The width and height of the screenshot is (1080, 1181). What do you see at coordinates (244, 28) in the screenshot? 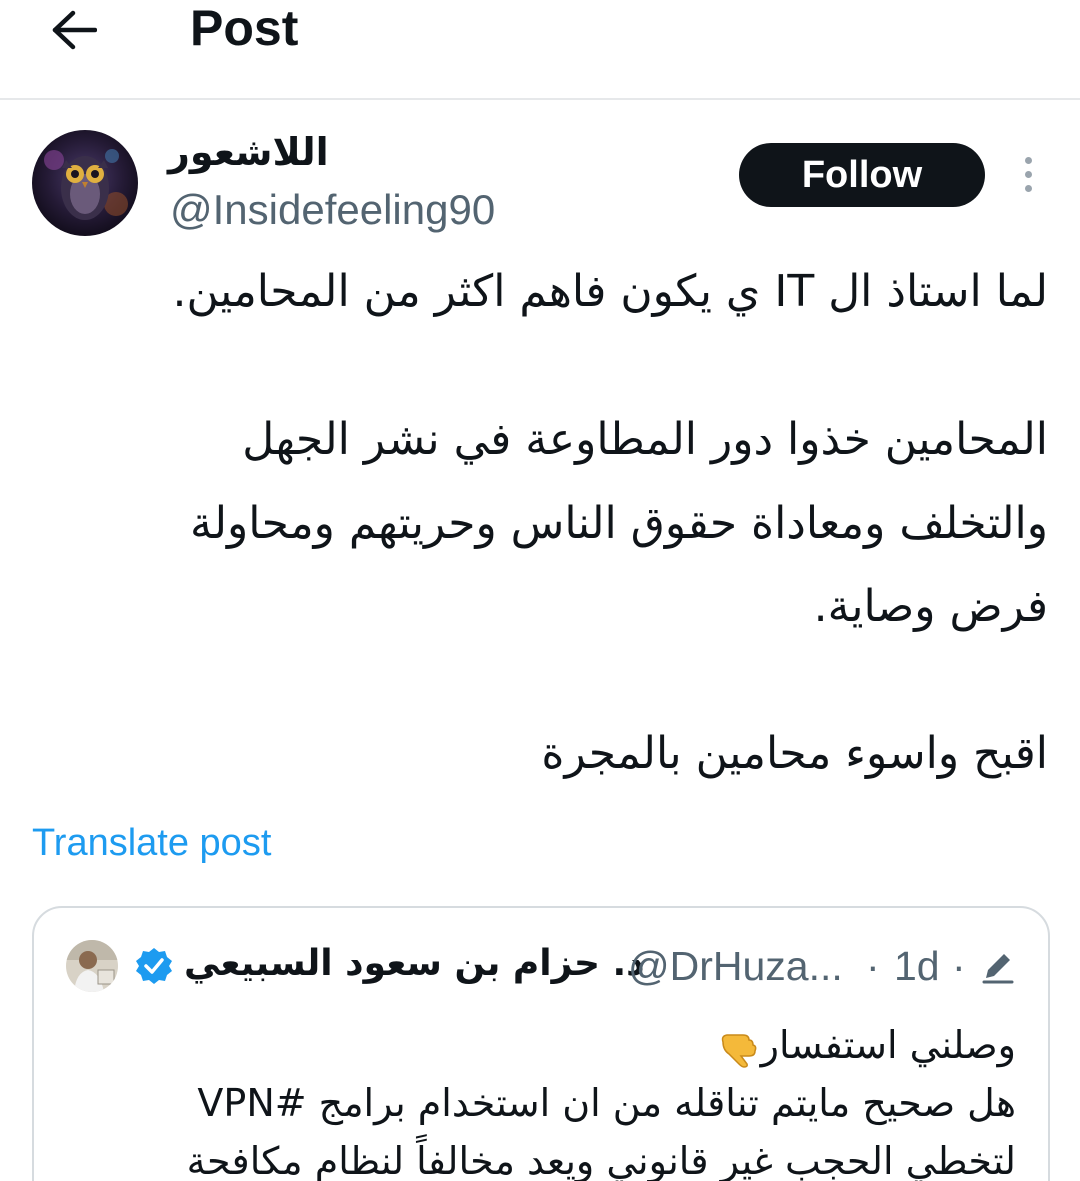
I see `page-title: Post` at bounding box center [244, 28].